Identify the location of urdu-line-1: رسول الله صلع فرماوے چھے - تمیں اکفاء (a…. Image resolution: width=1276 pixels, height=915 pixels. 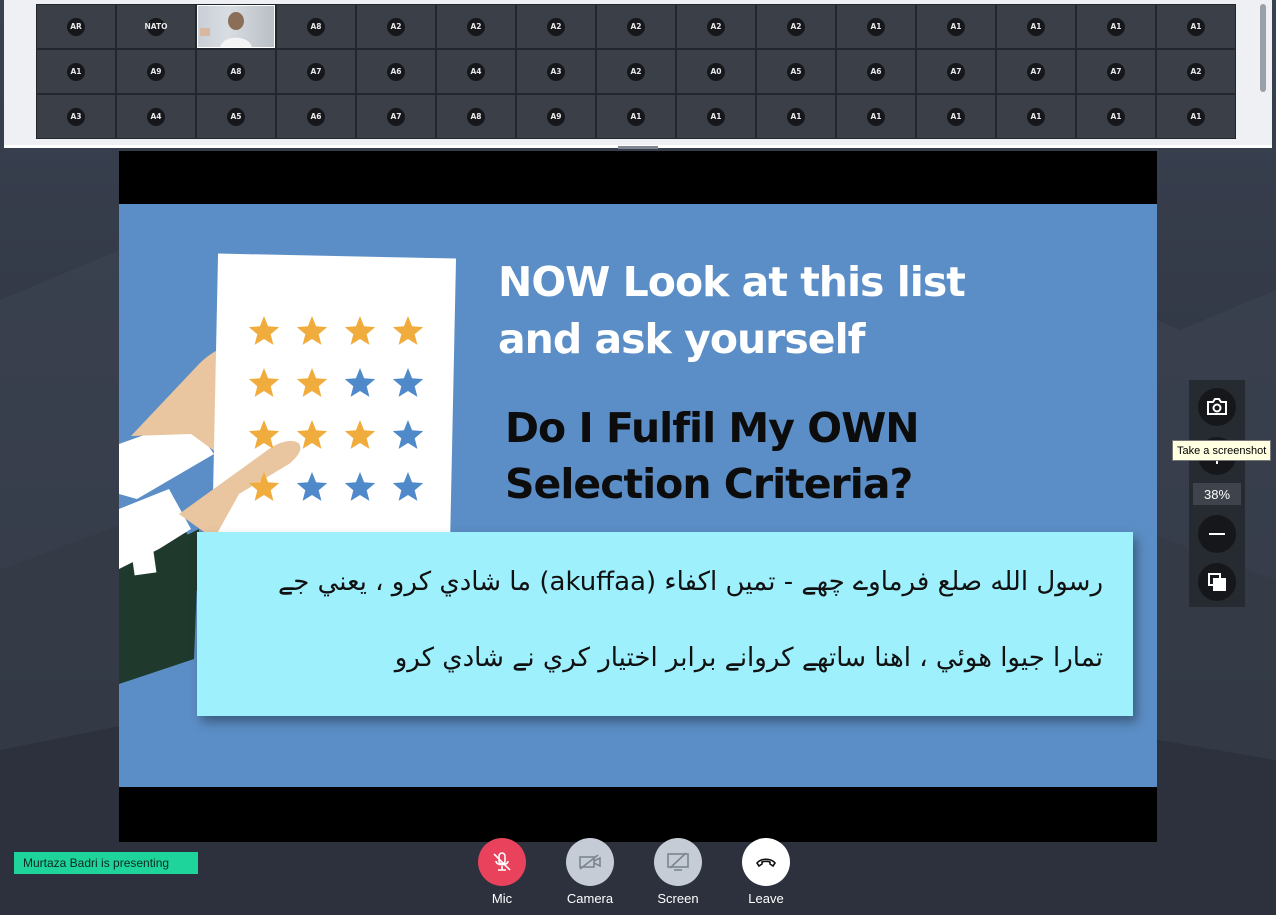
(690, 582).